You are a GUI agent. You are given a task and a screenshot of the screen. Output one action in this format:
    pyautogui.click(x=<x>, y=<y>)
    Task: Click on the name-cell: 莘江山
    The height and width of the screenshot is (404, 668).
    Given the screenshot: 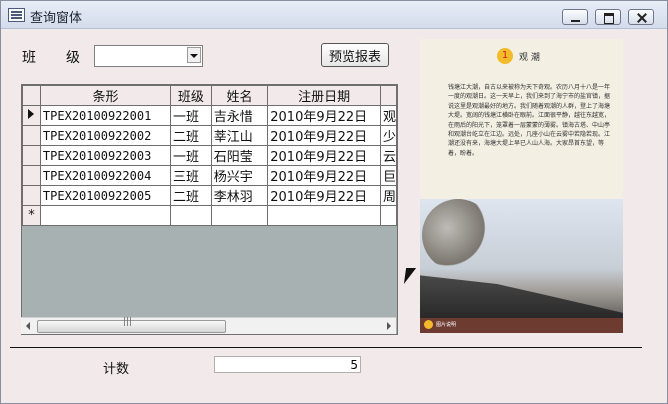 What is the action you would take?
    pyautogui.click(x=239, y=135)
    